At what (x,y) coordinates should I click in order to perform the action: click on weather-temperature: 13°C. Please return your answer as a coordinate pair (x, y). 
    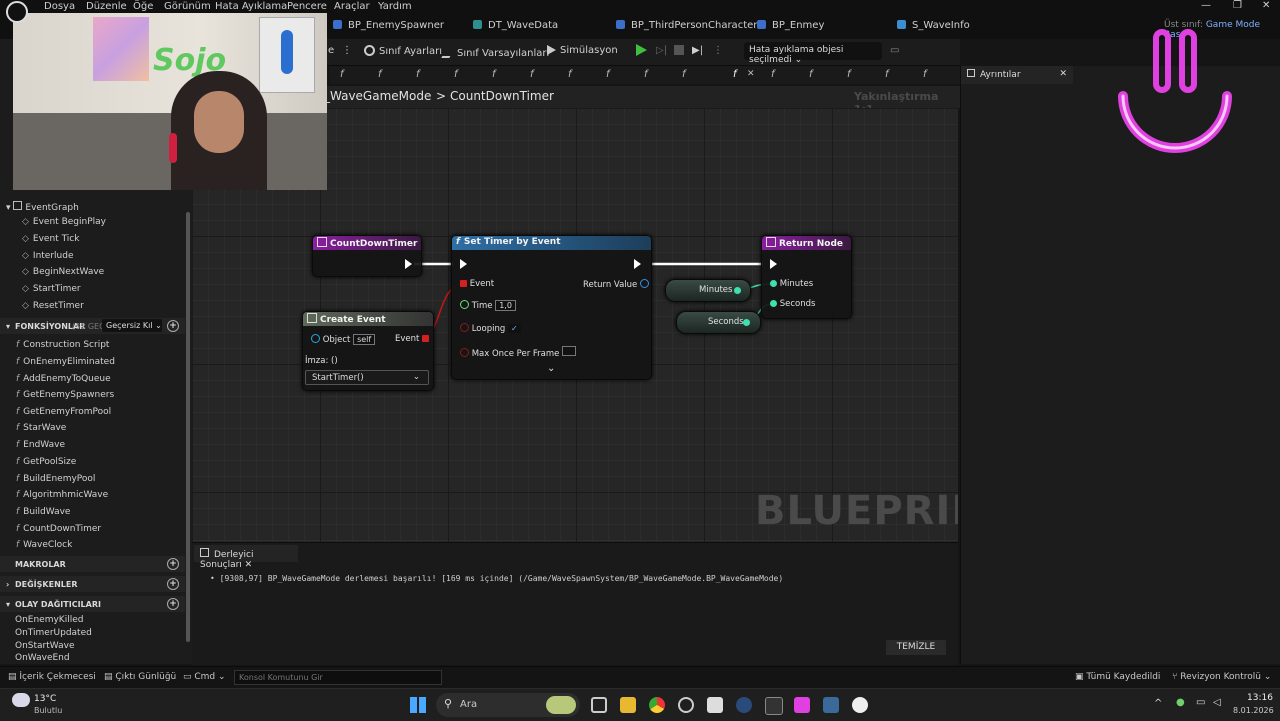
    Looking at the image, I should click on (45, 699).